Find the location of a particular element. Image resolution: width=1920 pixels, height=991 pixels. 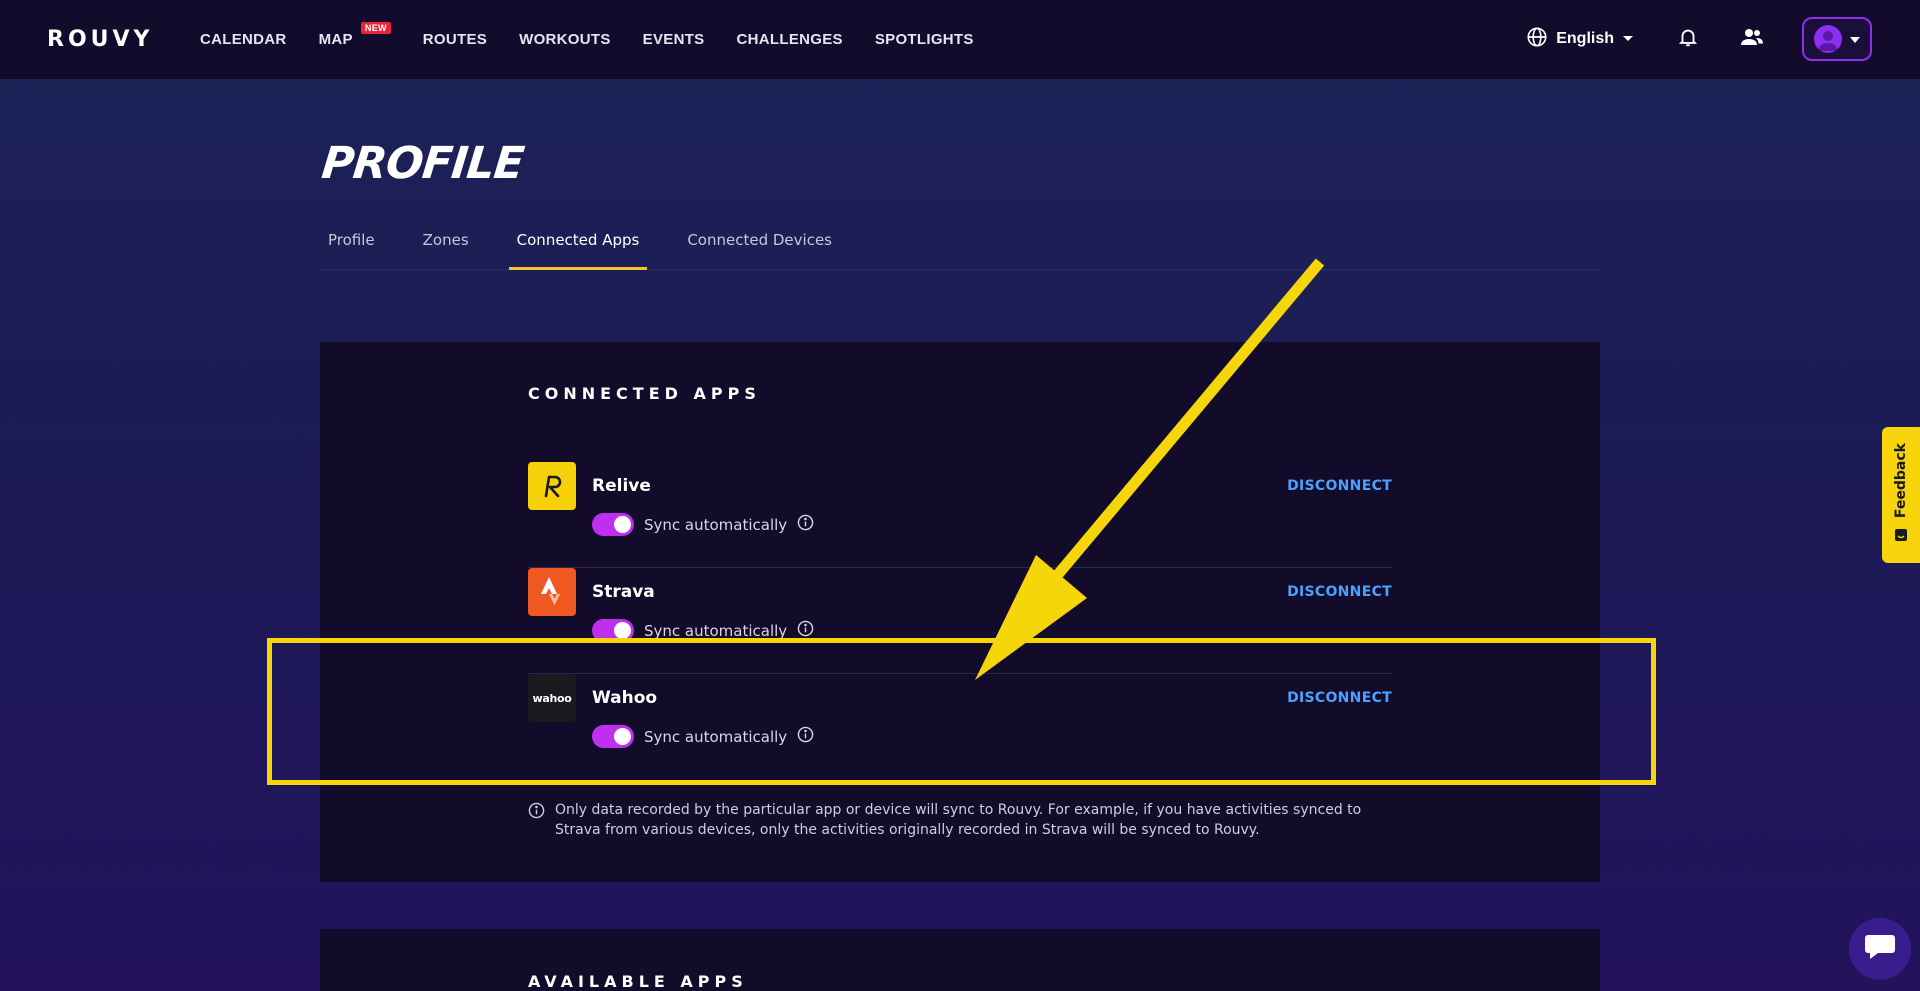

available-apps-heading: AVAILABLE APPS is located at coordinates (638, 981).